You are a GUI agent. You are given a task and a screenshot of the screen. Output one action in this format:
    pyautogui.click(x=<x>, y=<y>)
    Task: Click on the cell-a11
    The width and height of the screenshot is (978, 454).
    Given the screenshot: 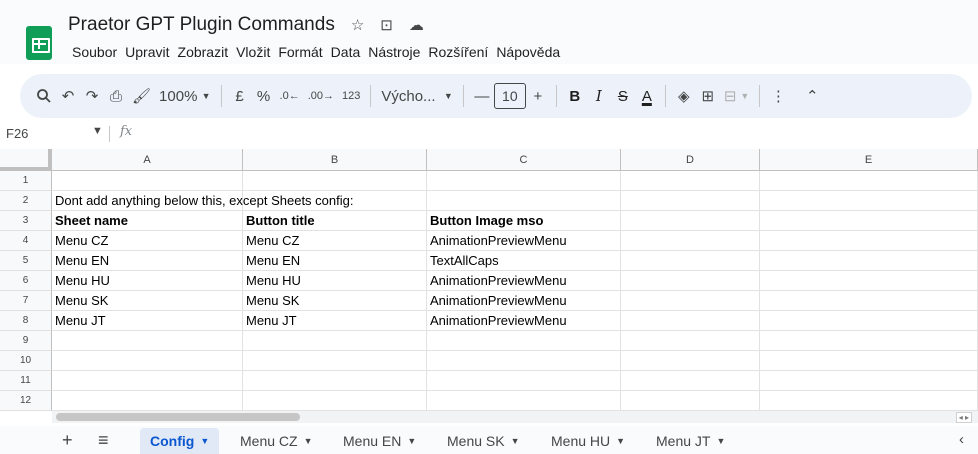 What is the action you would take?
    pyautogui.click(x=147, y=381)
    